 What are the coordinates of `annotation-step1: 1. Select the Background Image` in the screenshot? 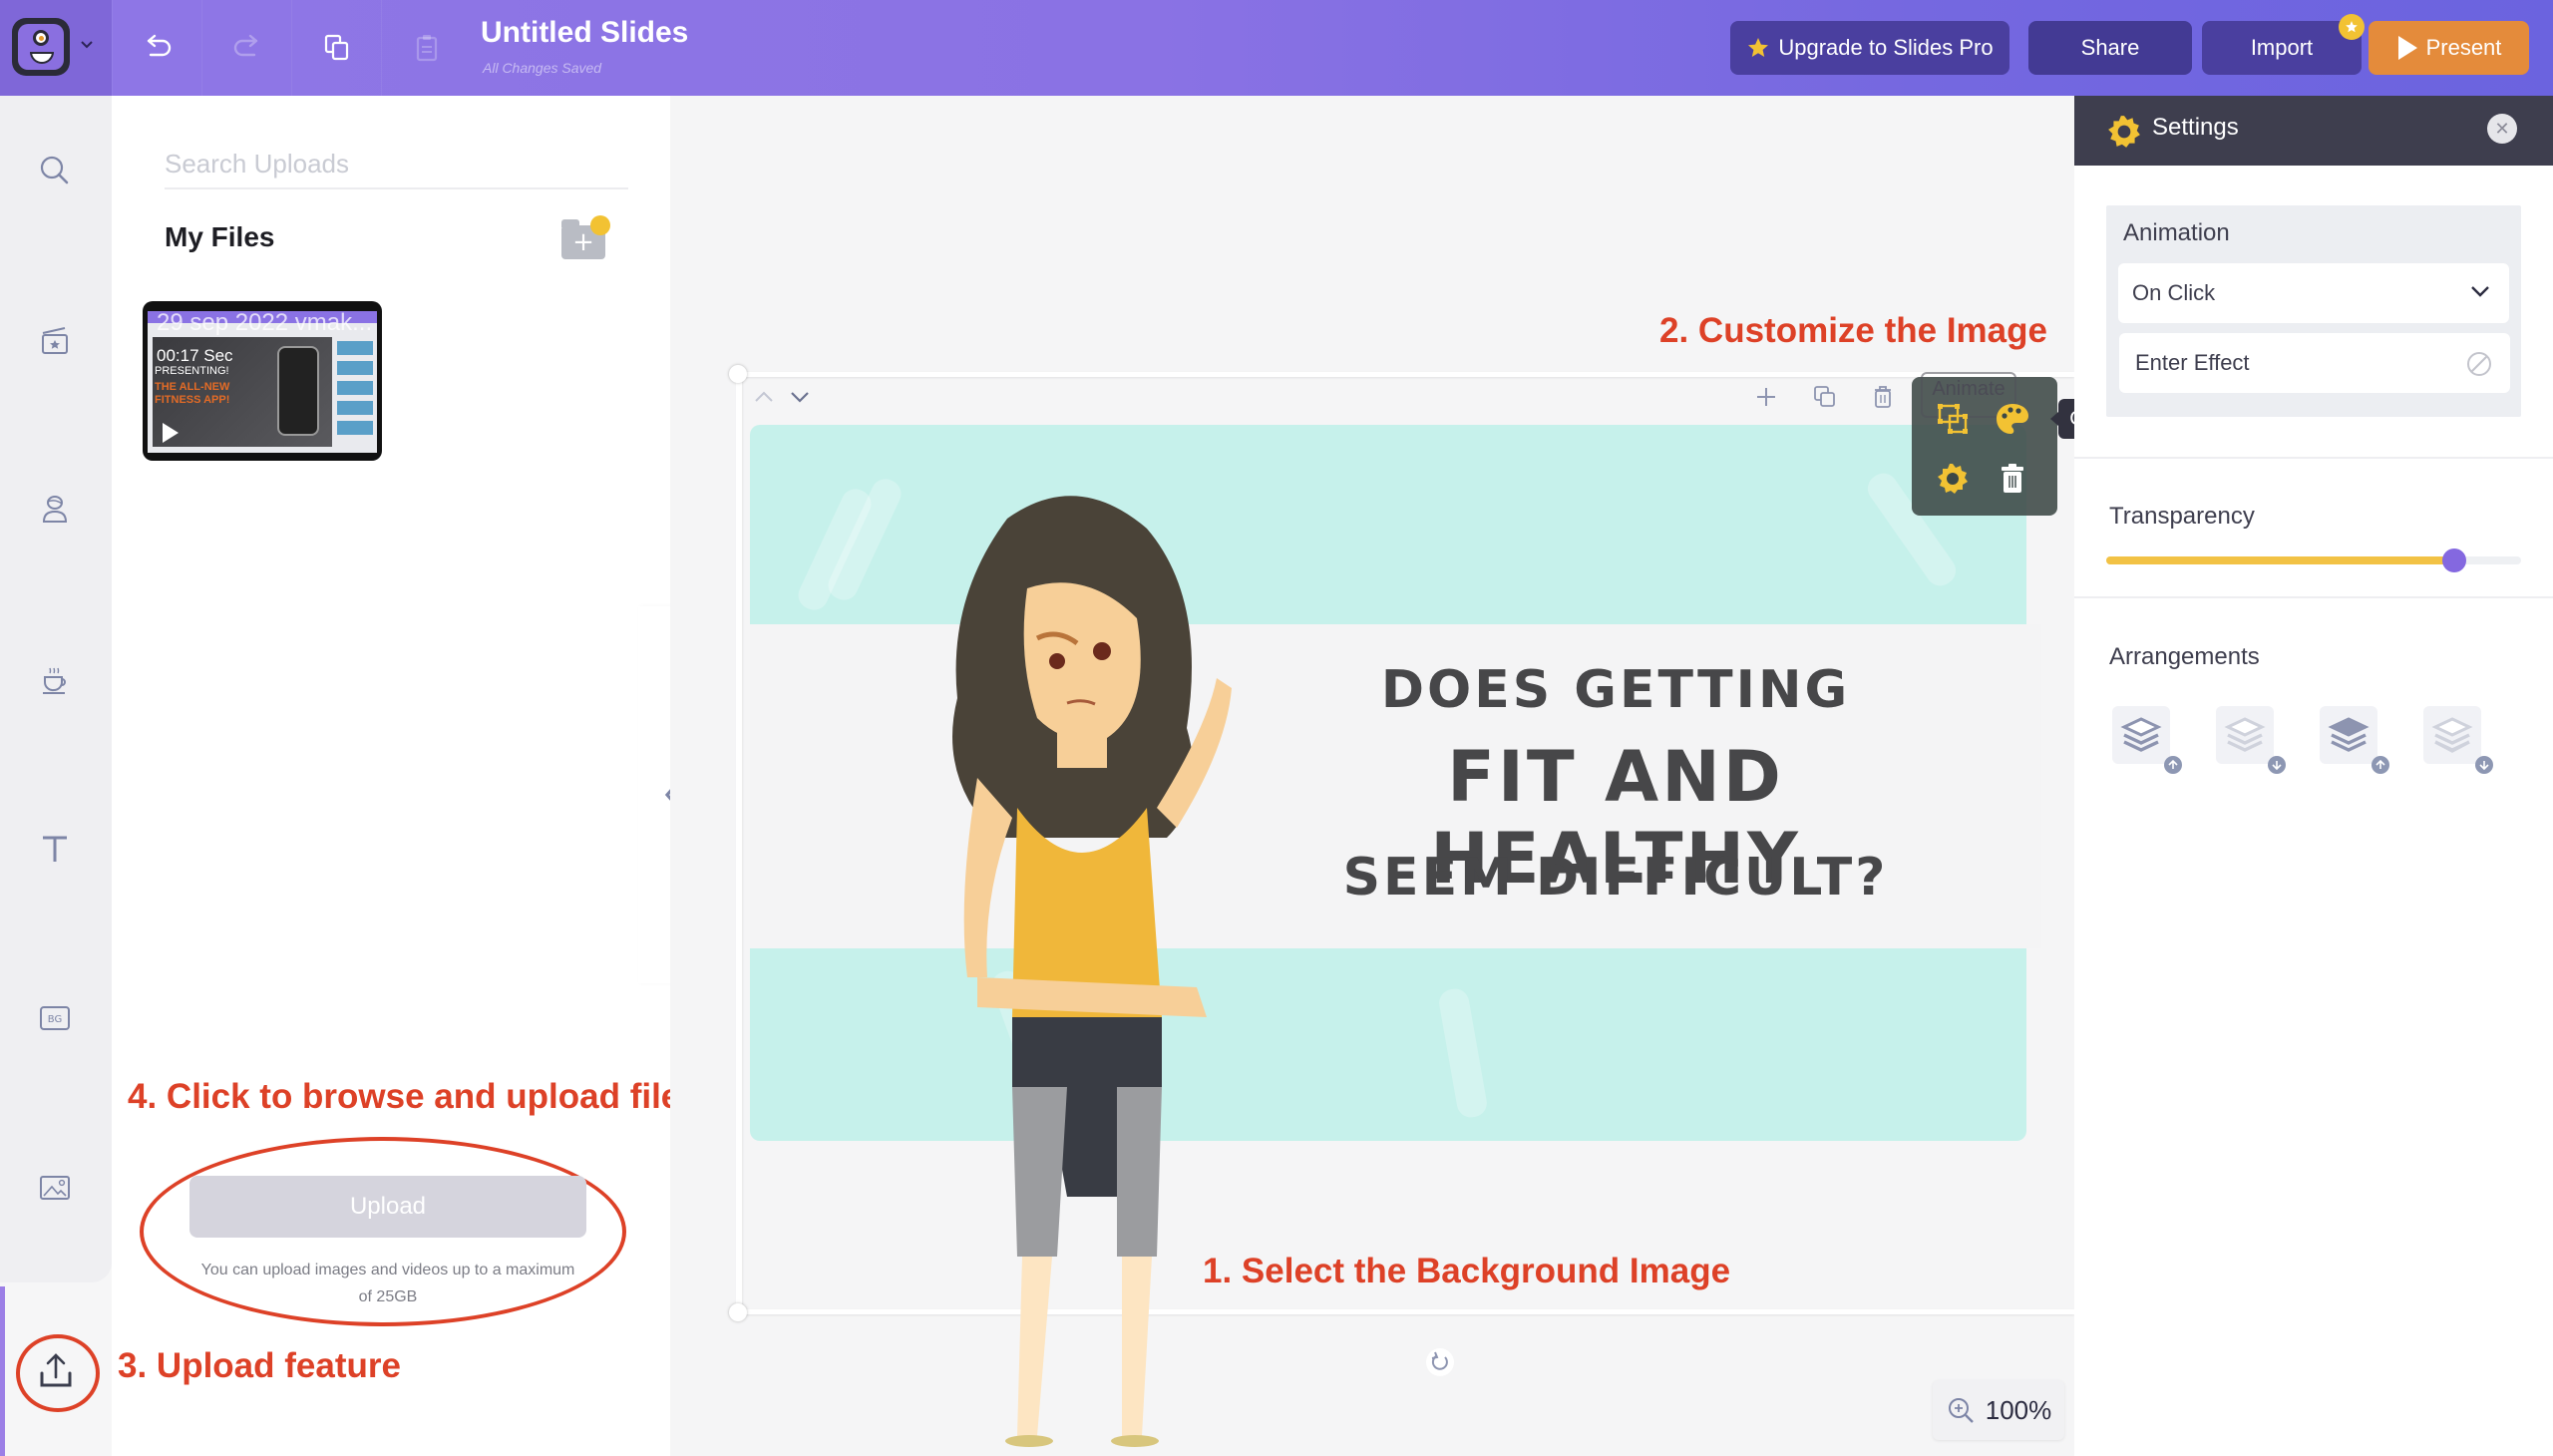 It's located at (1467, 1271).